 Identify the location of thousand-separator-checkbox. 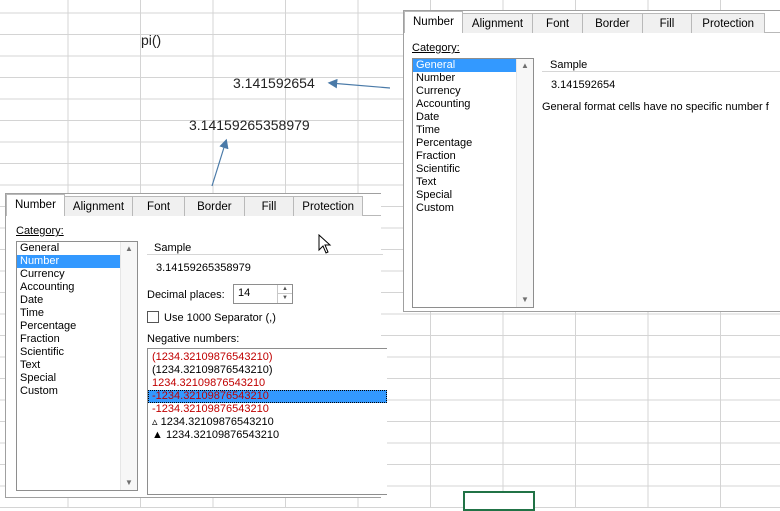
(153, 317).